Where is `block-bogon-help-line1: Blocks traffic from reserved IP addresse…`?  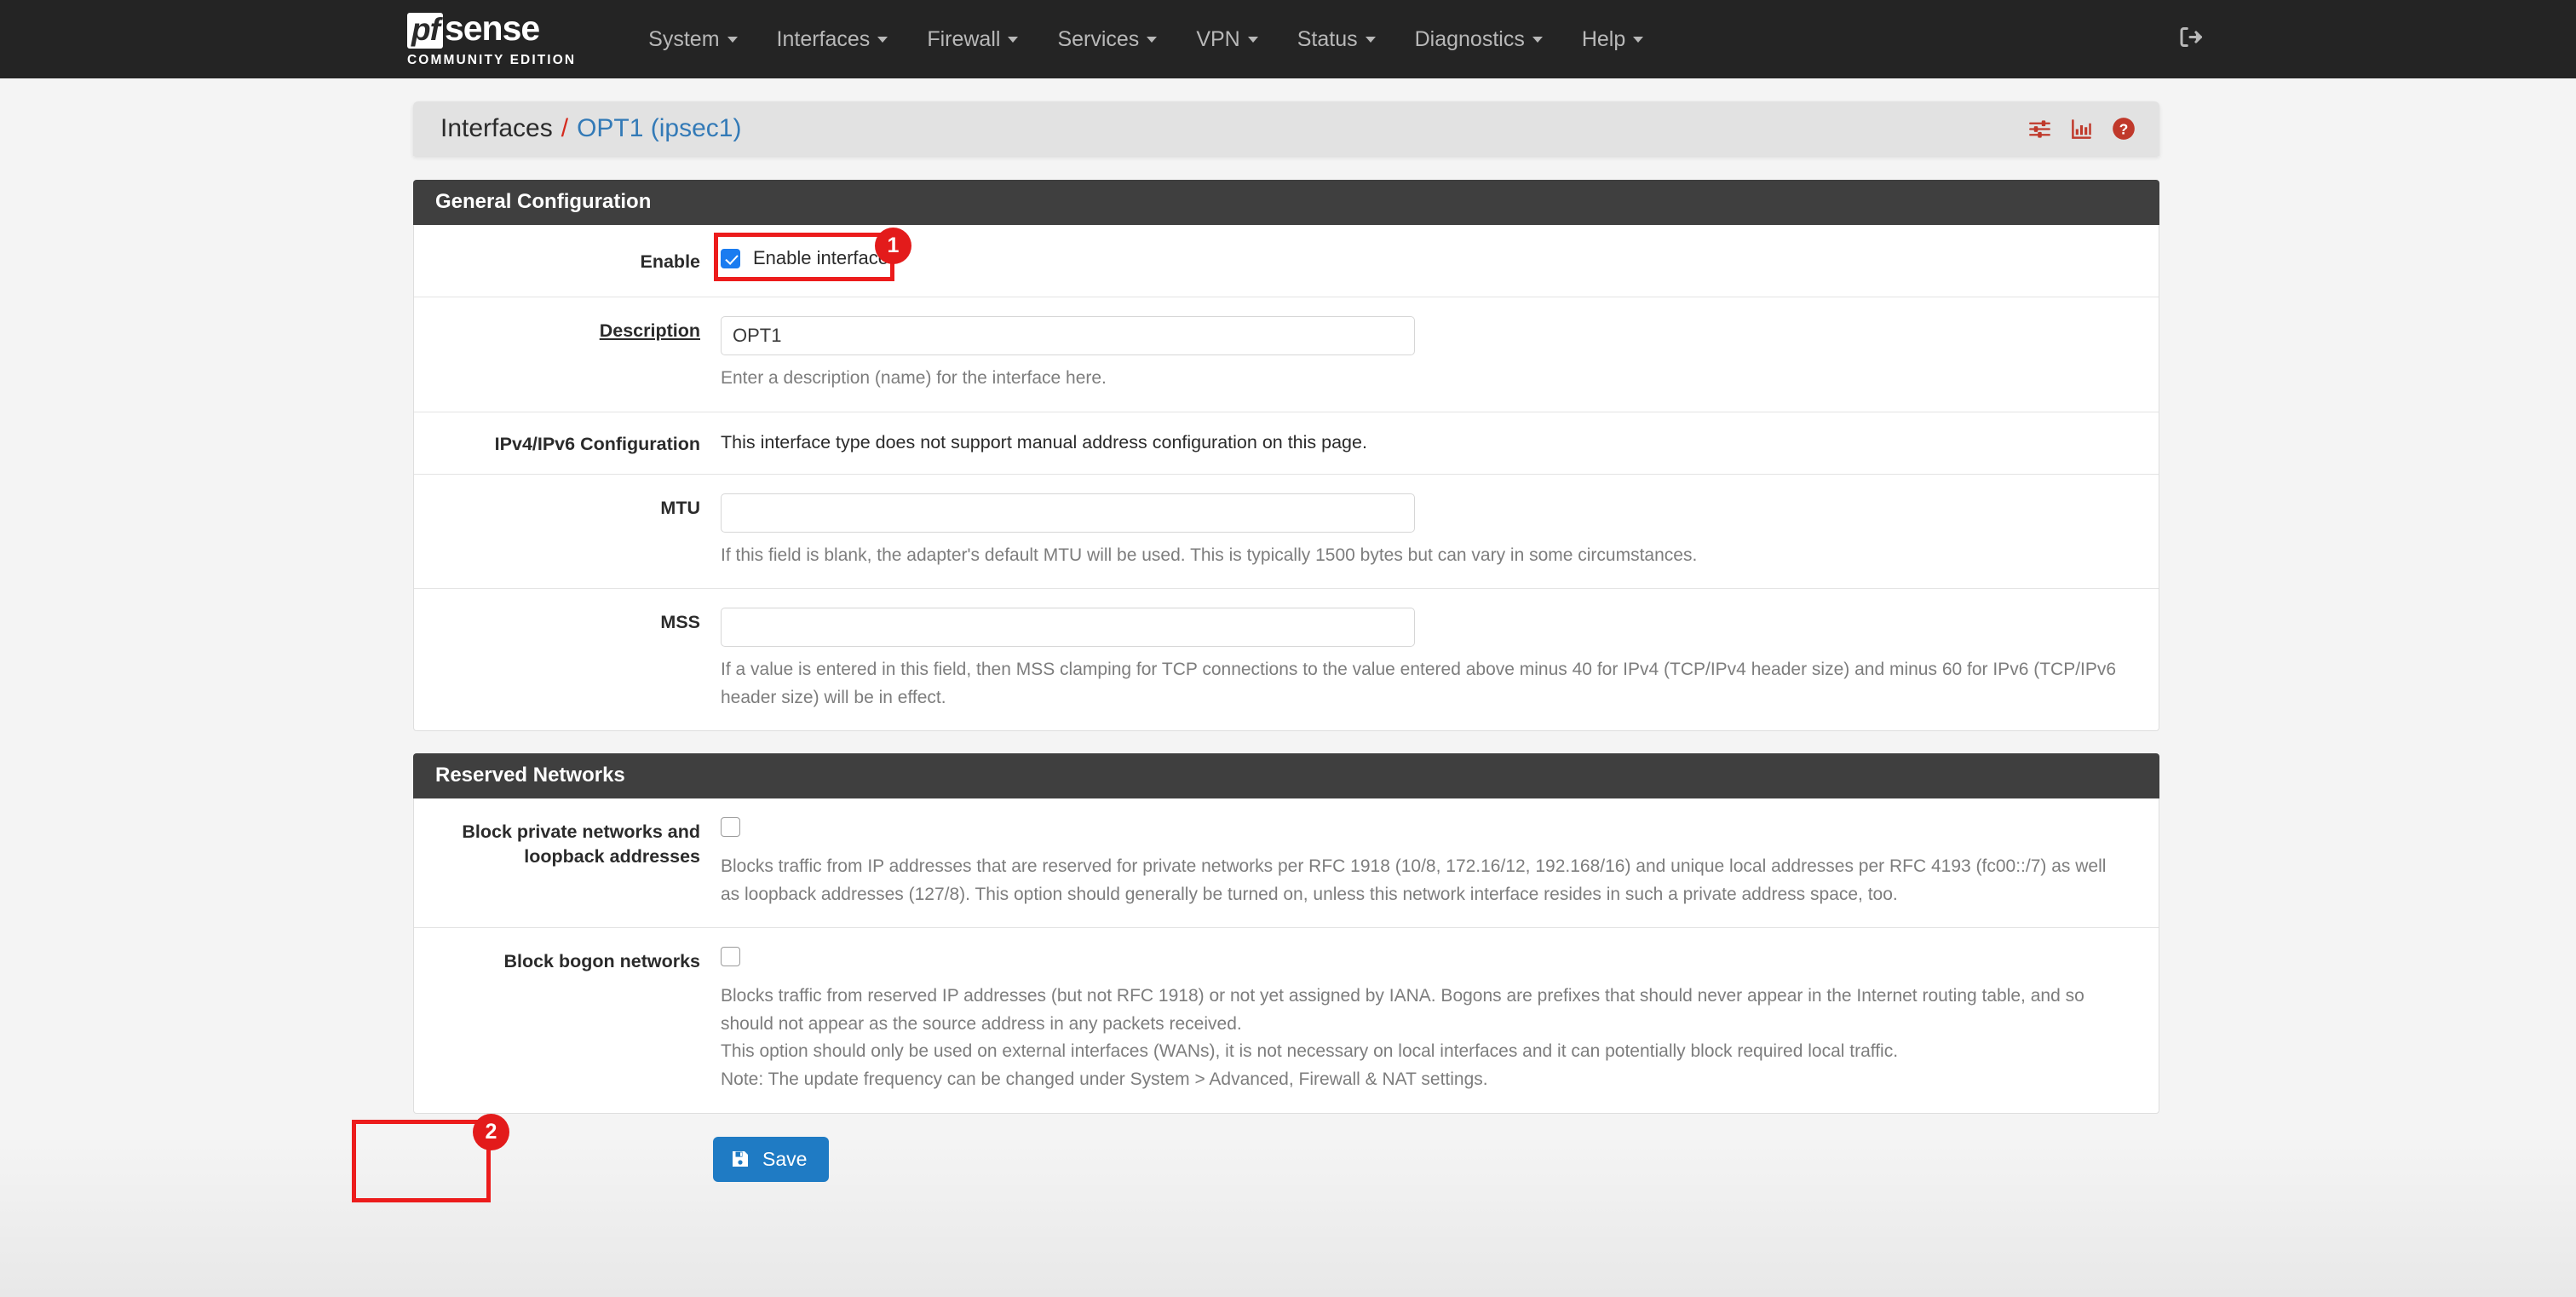 block-bogon-help-line1: Blocks traffic from reserved IP addresse… is located at coordinates (1403, 1010).